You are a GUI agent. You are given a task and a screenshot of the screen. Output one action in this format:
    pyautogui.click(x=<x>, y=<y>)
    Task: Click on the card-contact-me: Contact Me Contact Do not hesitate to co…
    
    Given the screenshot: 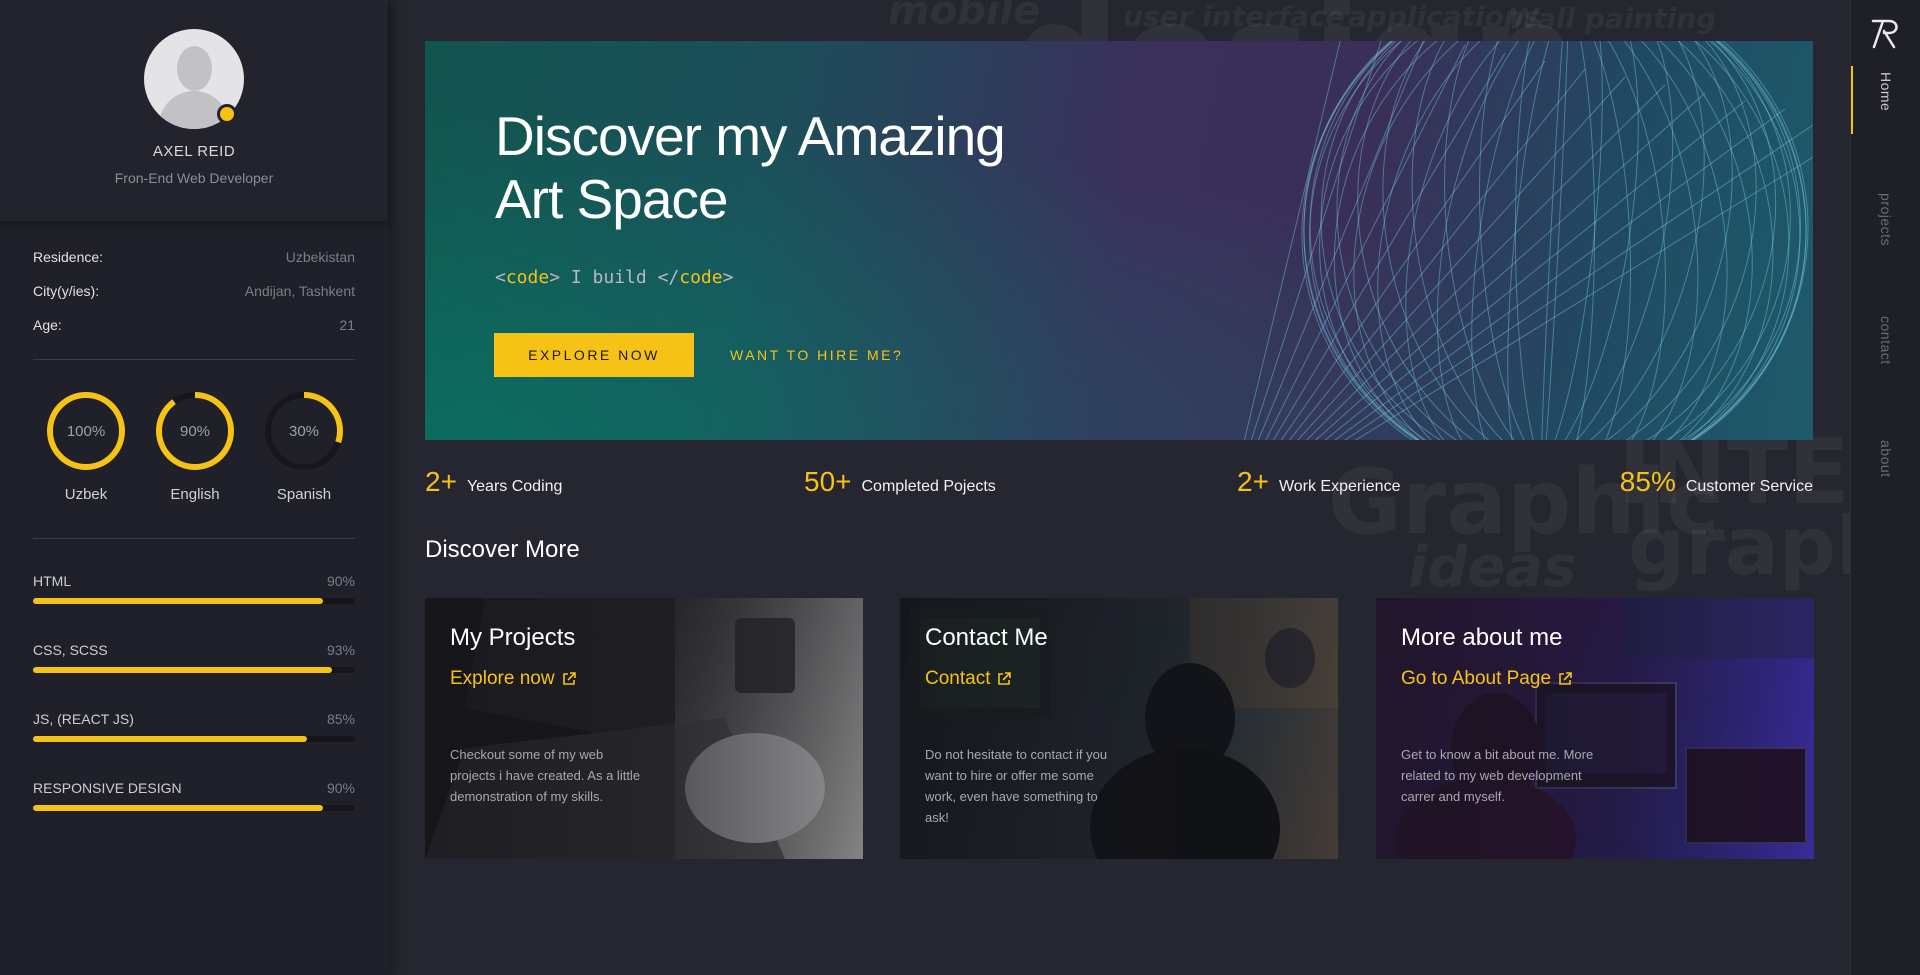 What is the action you would take?
    pyautogui.click(x=1119, y=728)
    